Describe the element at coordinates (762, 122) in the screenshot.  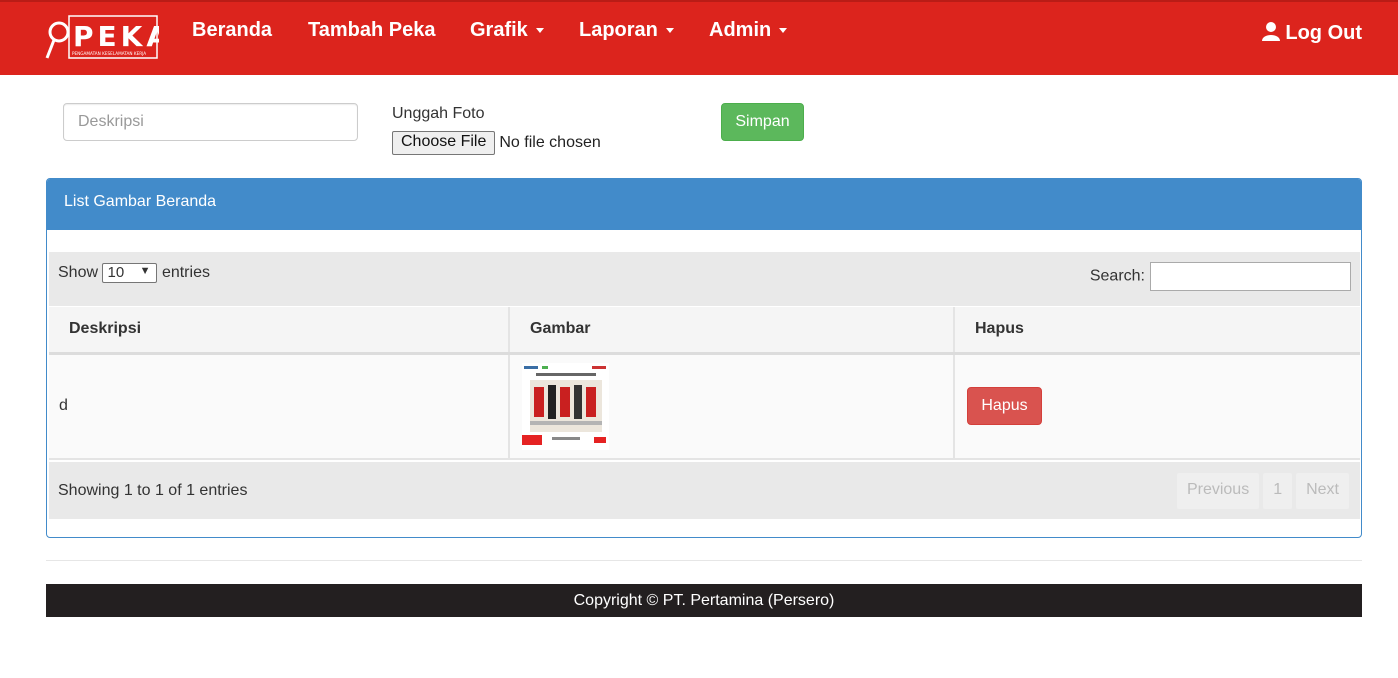
I see `save-button: Simpan` at that location.